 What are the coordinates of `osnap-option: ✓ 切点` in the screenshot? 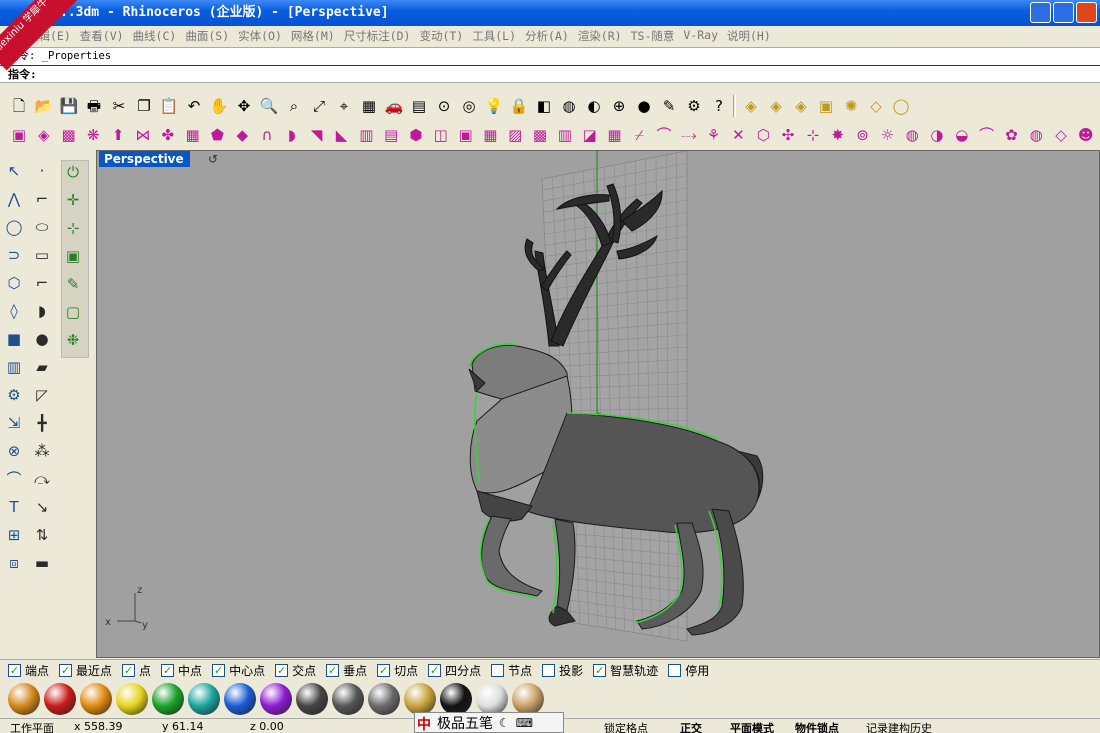 It's located at (397, 670).